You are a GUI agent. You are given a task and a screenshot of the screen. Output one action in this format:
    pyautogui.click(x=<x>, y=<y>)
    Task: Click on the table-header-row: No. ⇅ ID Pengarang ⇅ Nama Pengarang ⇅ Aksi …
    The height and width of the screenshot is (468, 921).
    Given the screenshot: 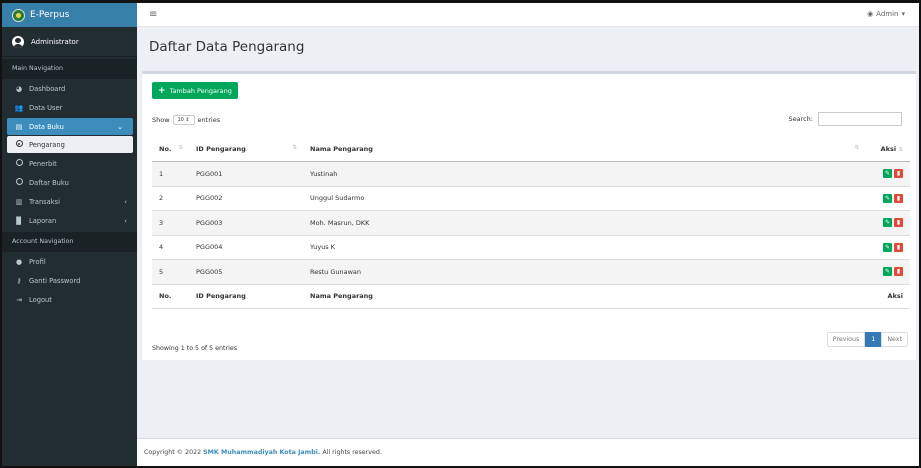 What is the action you would take?
    pyautogui.click(x=531, y=149)
    